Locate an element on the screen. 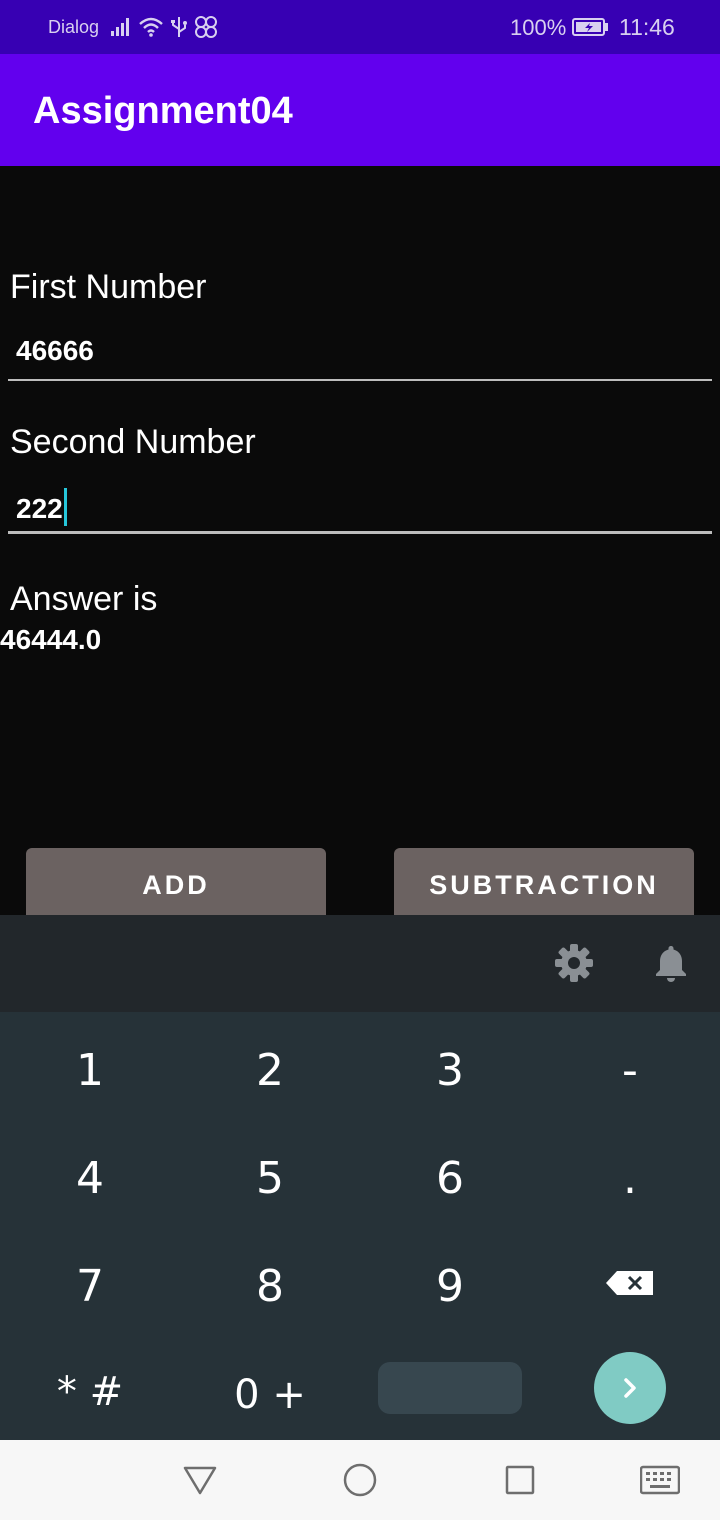 This screenshot has width=720, height=1520. keyboard-toolbar is located at coordinates (360, 963).